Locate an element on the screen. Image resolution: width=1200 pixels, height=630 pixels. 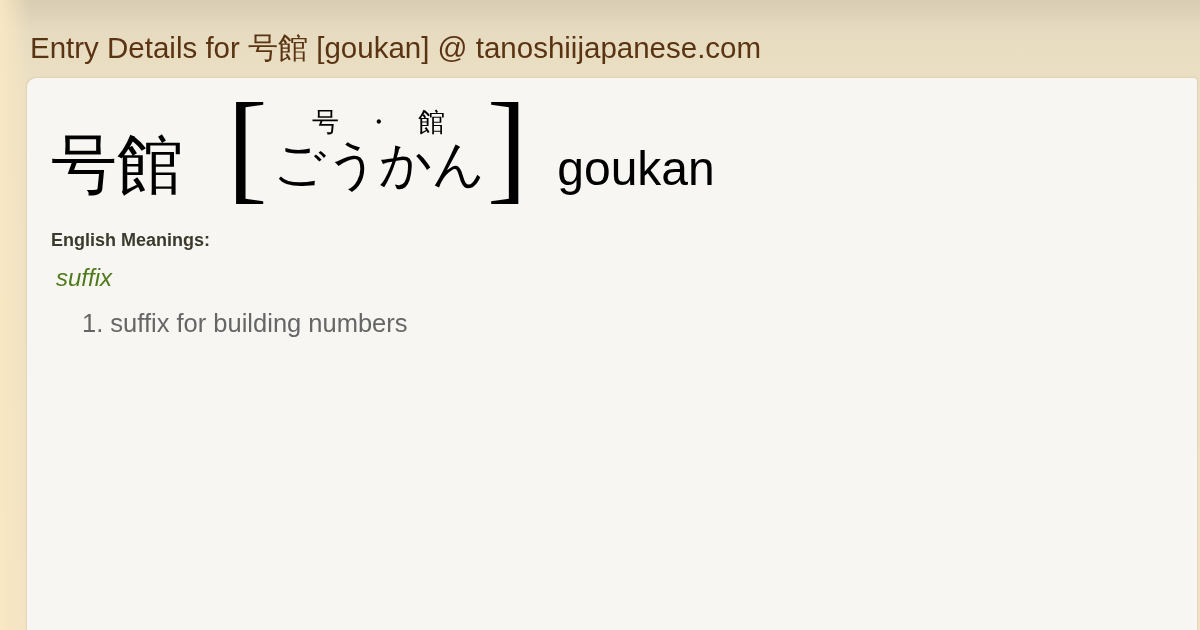
close-bracket: ] is located at coordinates (507, 147).